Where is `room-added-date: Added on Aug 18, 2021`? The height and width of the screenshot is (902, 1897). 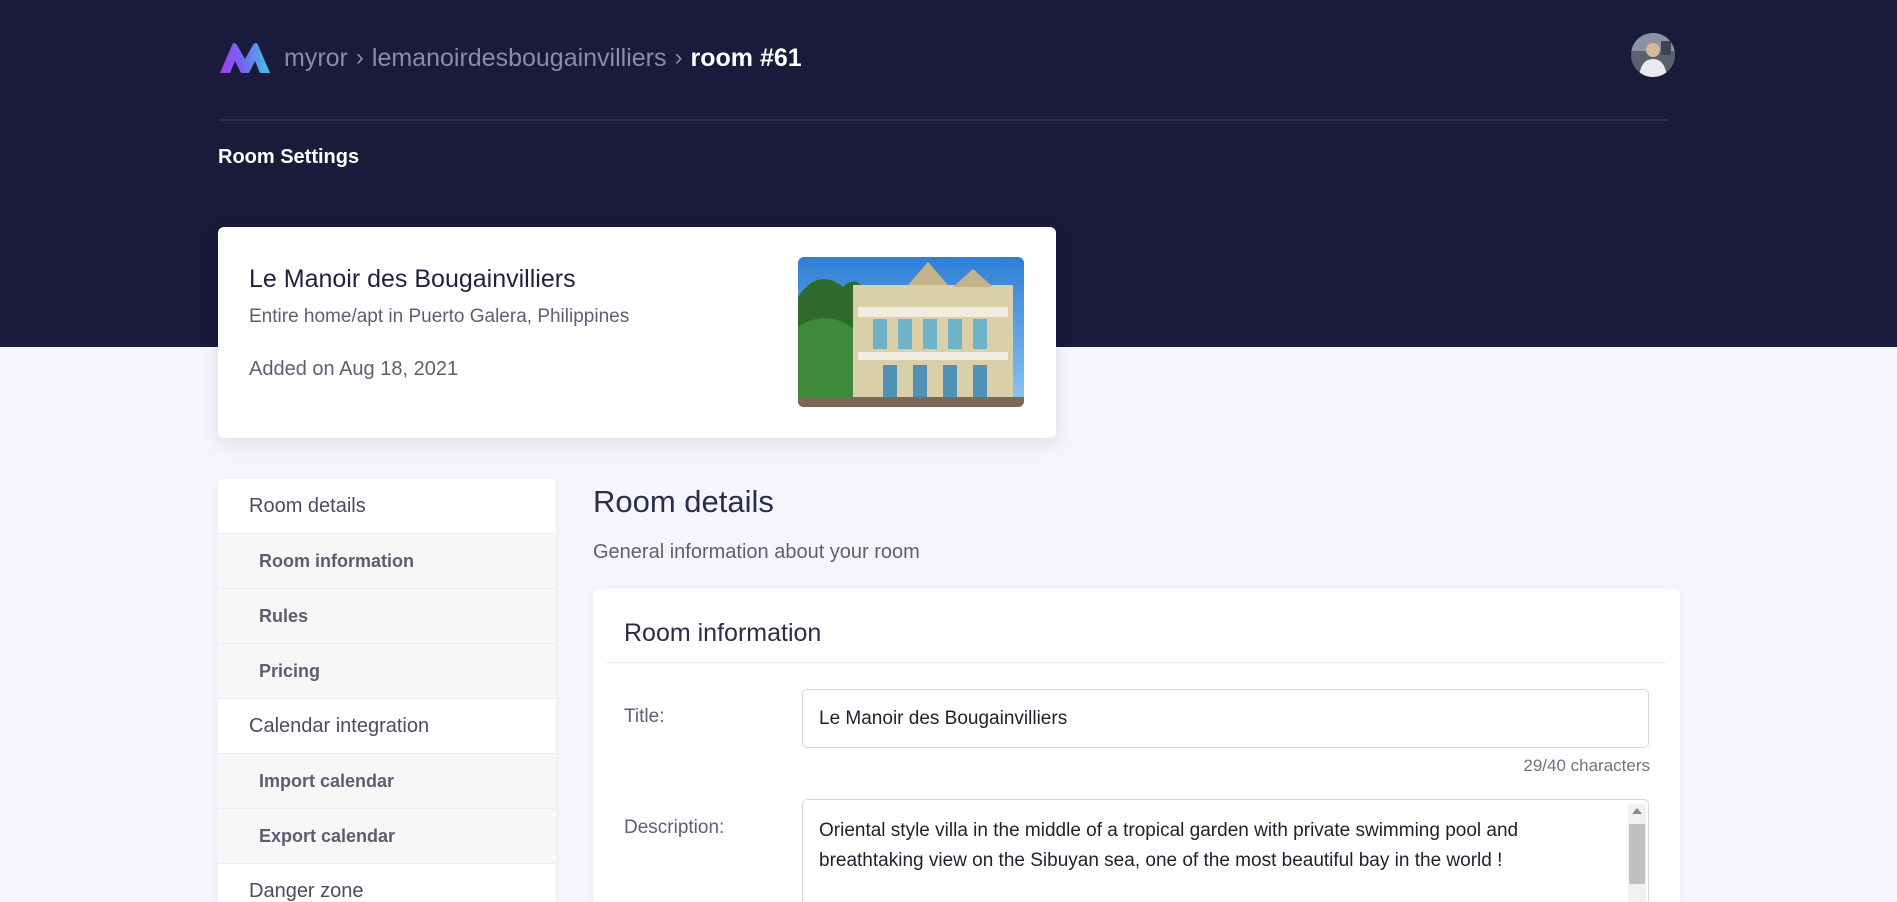
room-added-date: Added on Aug 18, 2021 is located at coordinates (354, 369).